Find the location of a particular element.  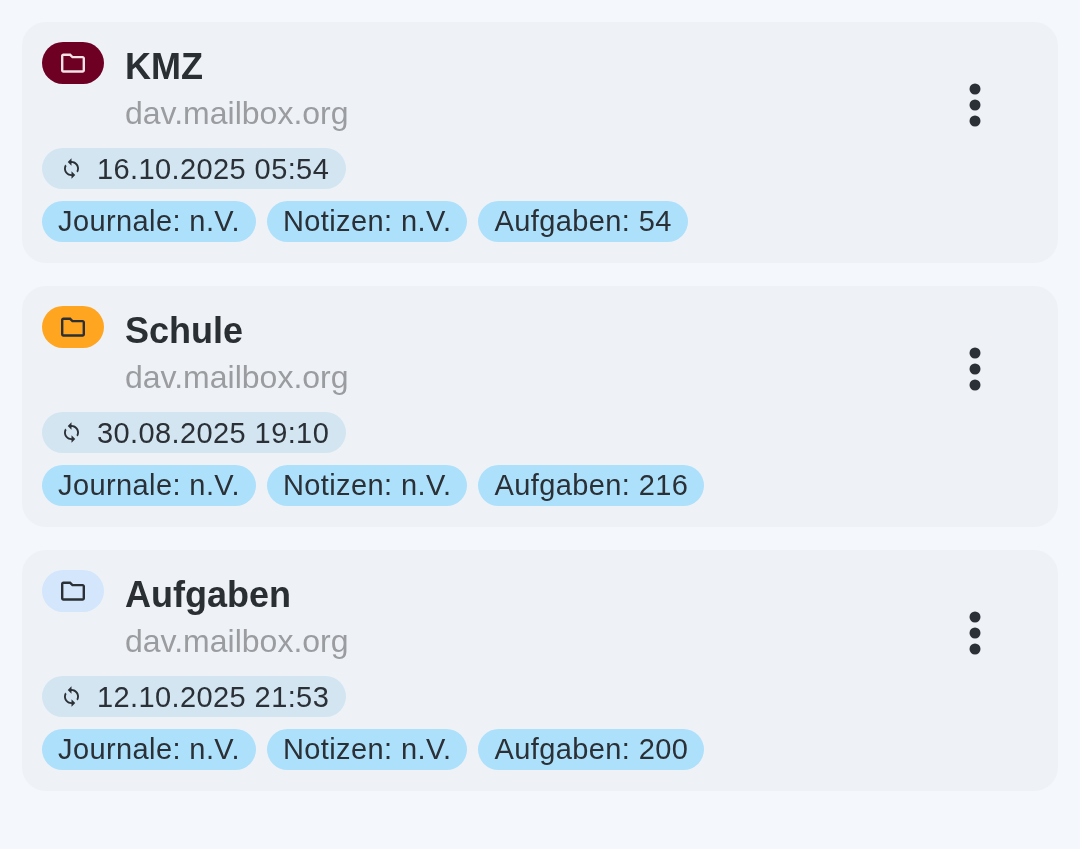

sync-time: 16.10.2025 05:54 is located at coordinates (213, 168).